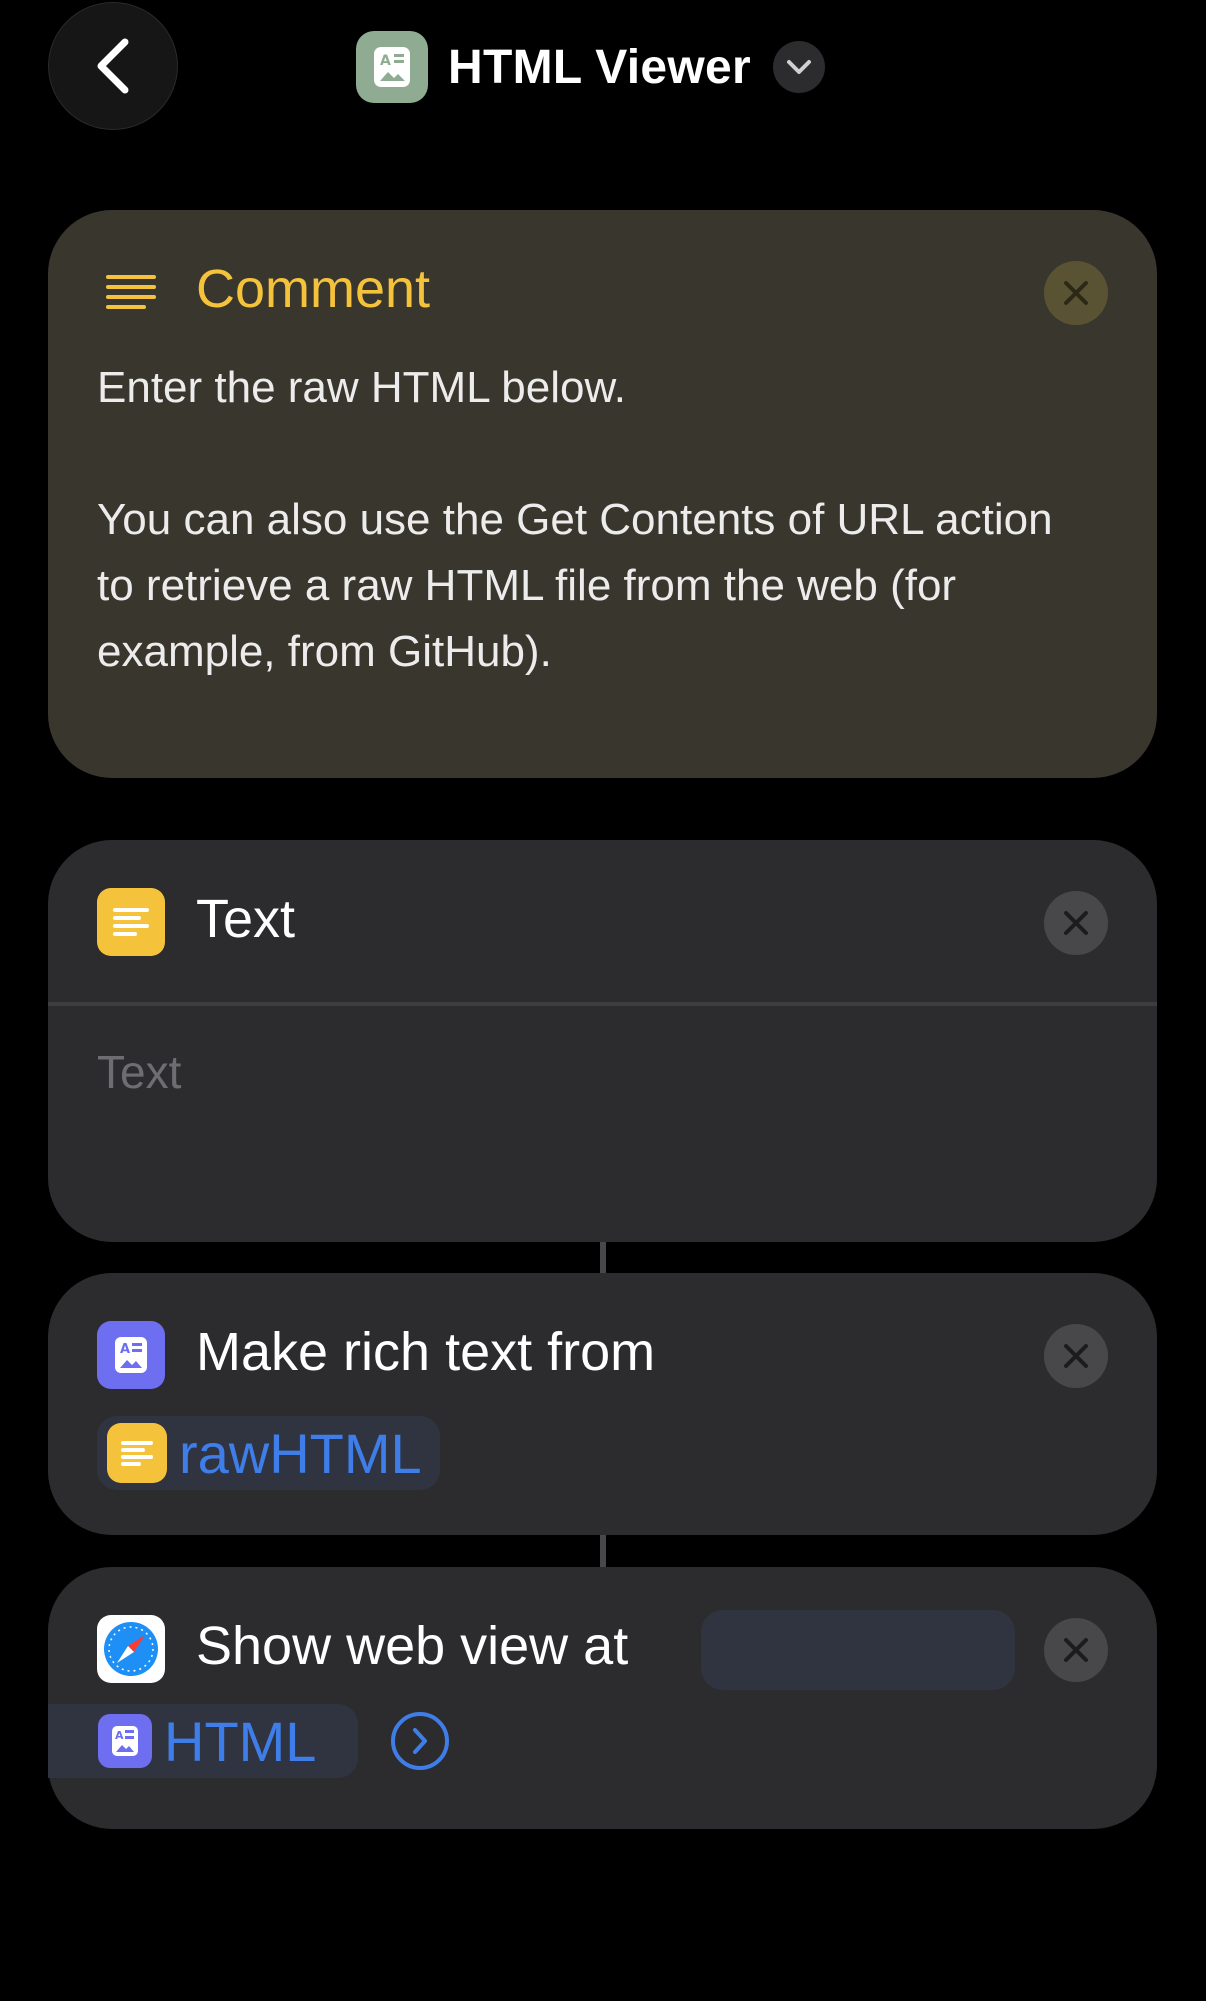 The height and width of the screenshot is (2001, 1206). What do you see at coordinates (131, 1649) in the screenshot?
I see `safari-compass-icon` at bounding box center [131, 1649].